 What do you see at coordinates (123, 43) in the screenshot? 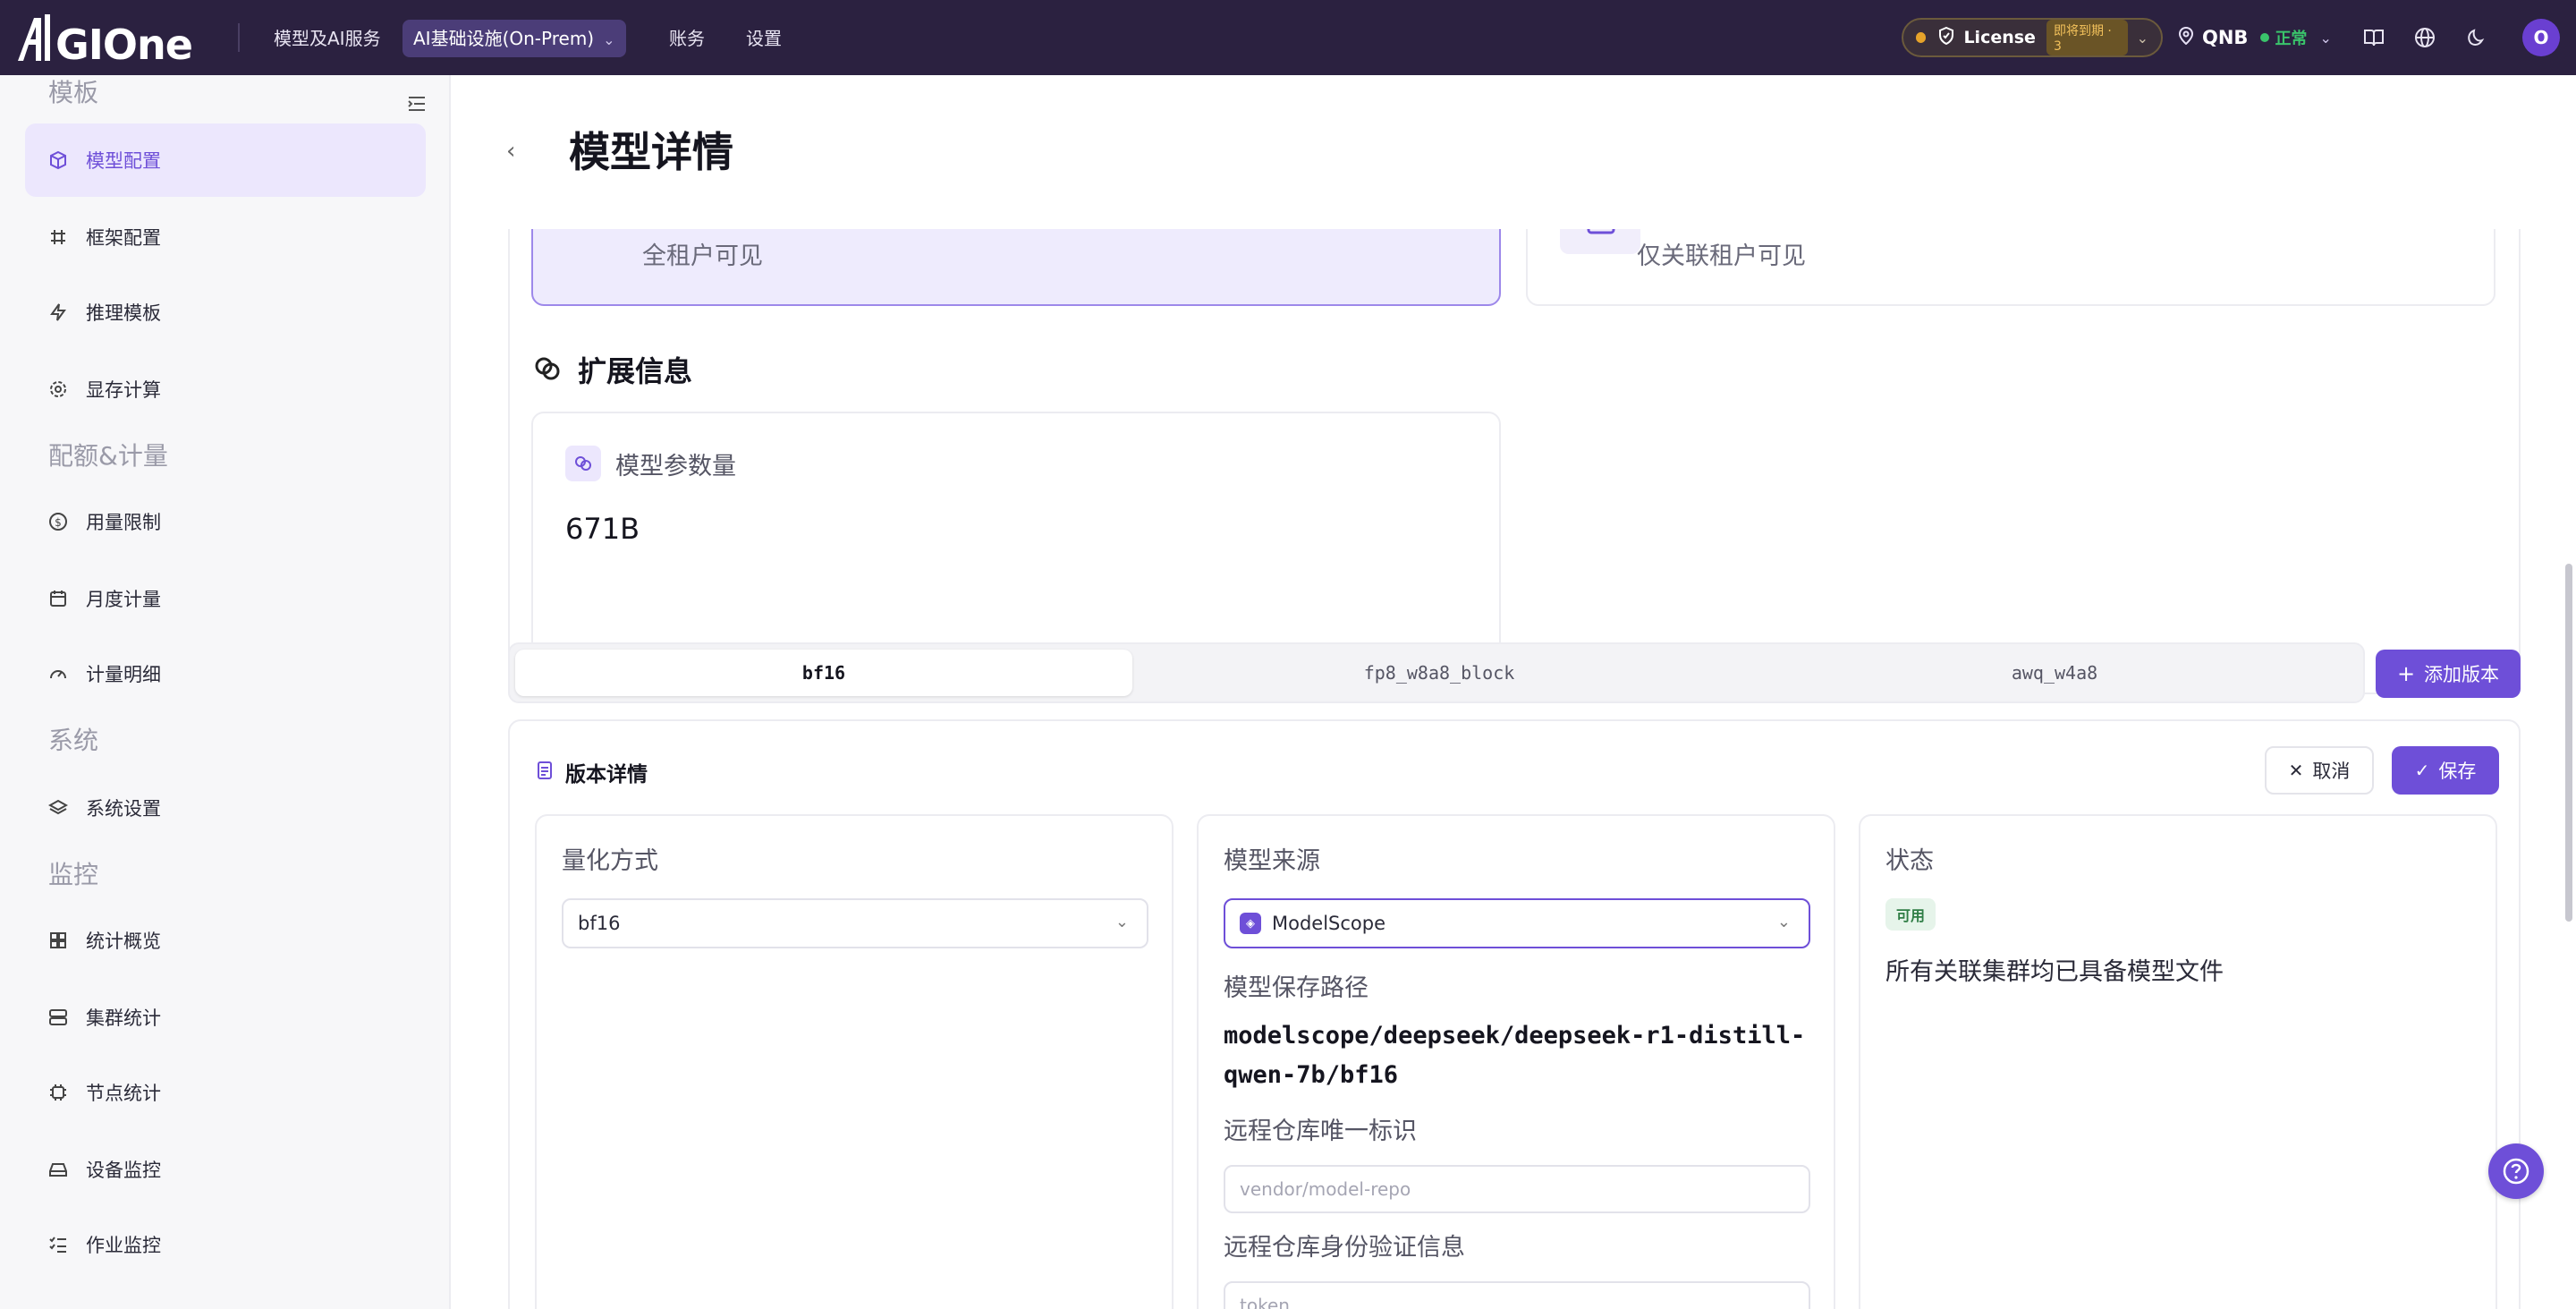
I see `svg-text: GIOne` at bounding box center [123, 43].